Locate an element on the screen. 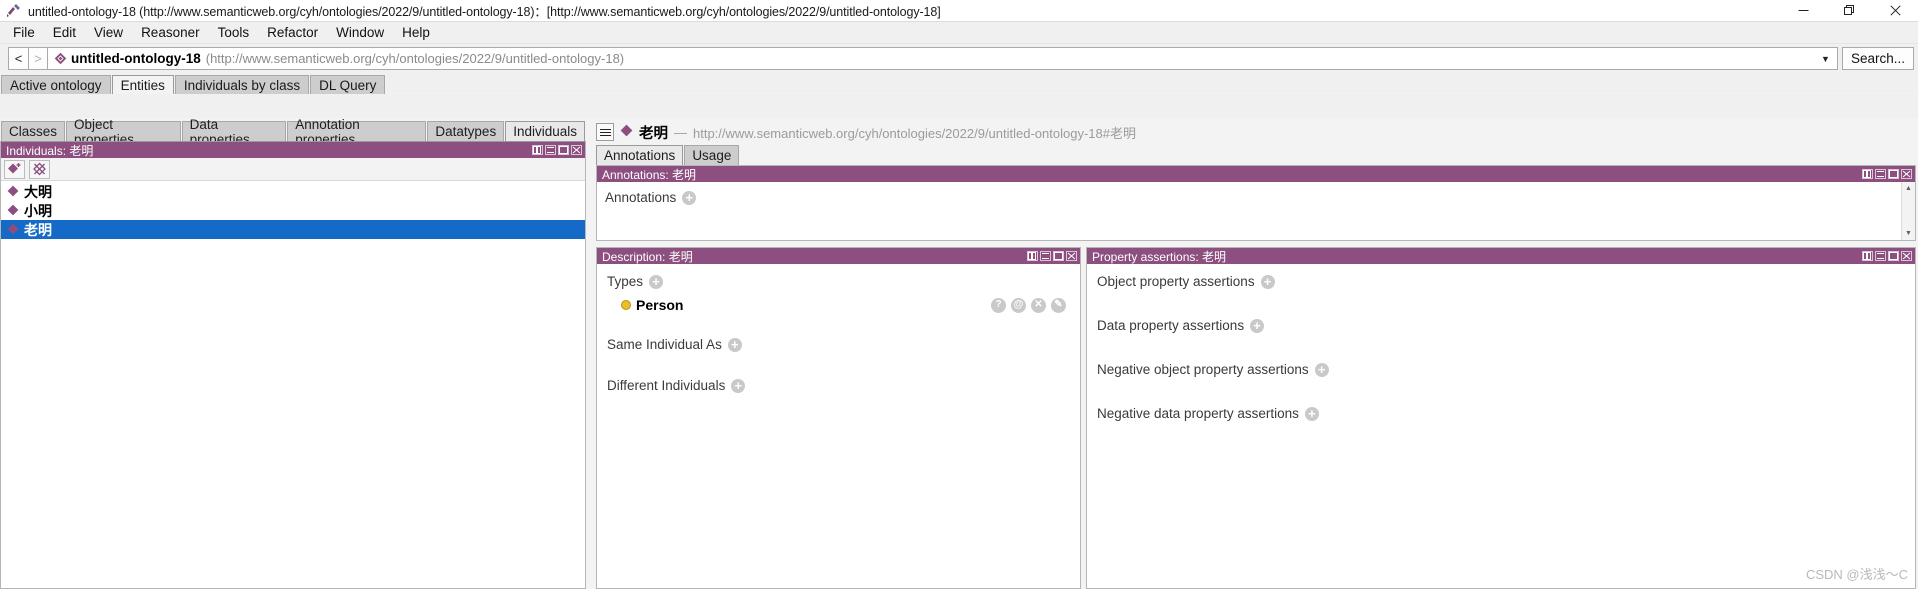 This screenshot has height=589, width=1918. annotate-button: @ is located at coordinates (1018, 305).